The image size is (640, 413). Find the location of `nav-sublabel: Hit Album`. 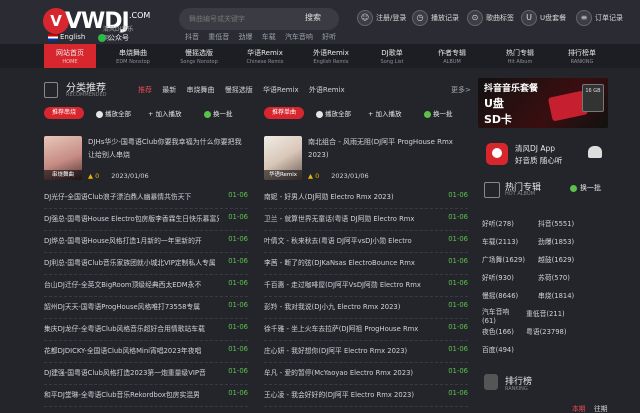

nav-sublabel: Hit Album is located at coordinates (520, 62).